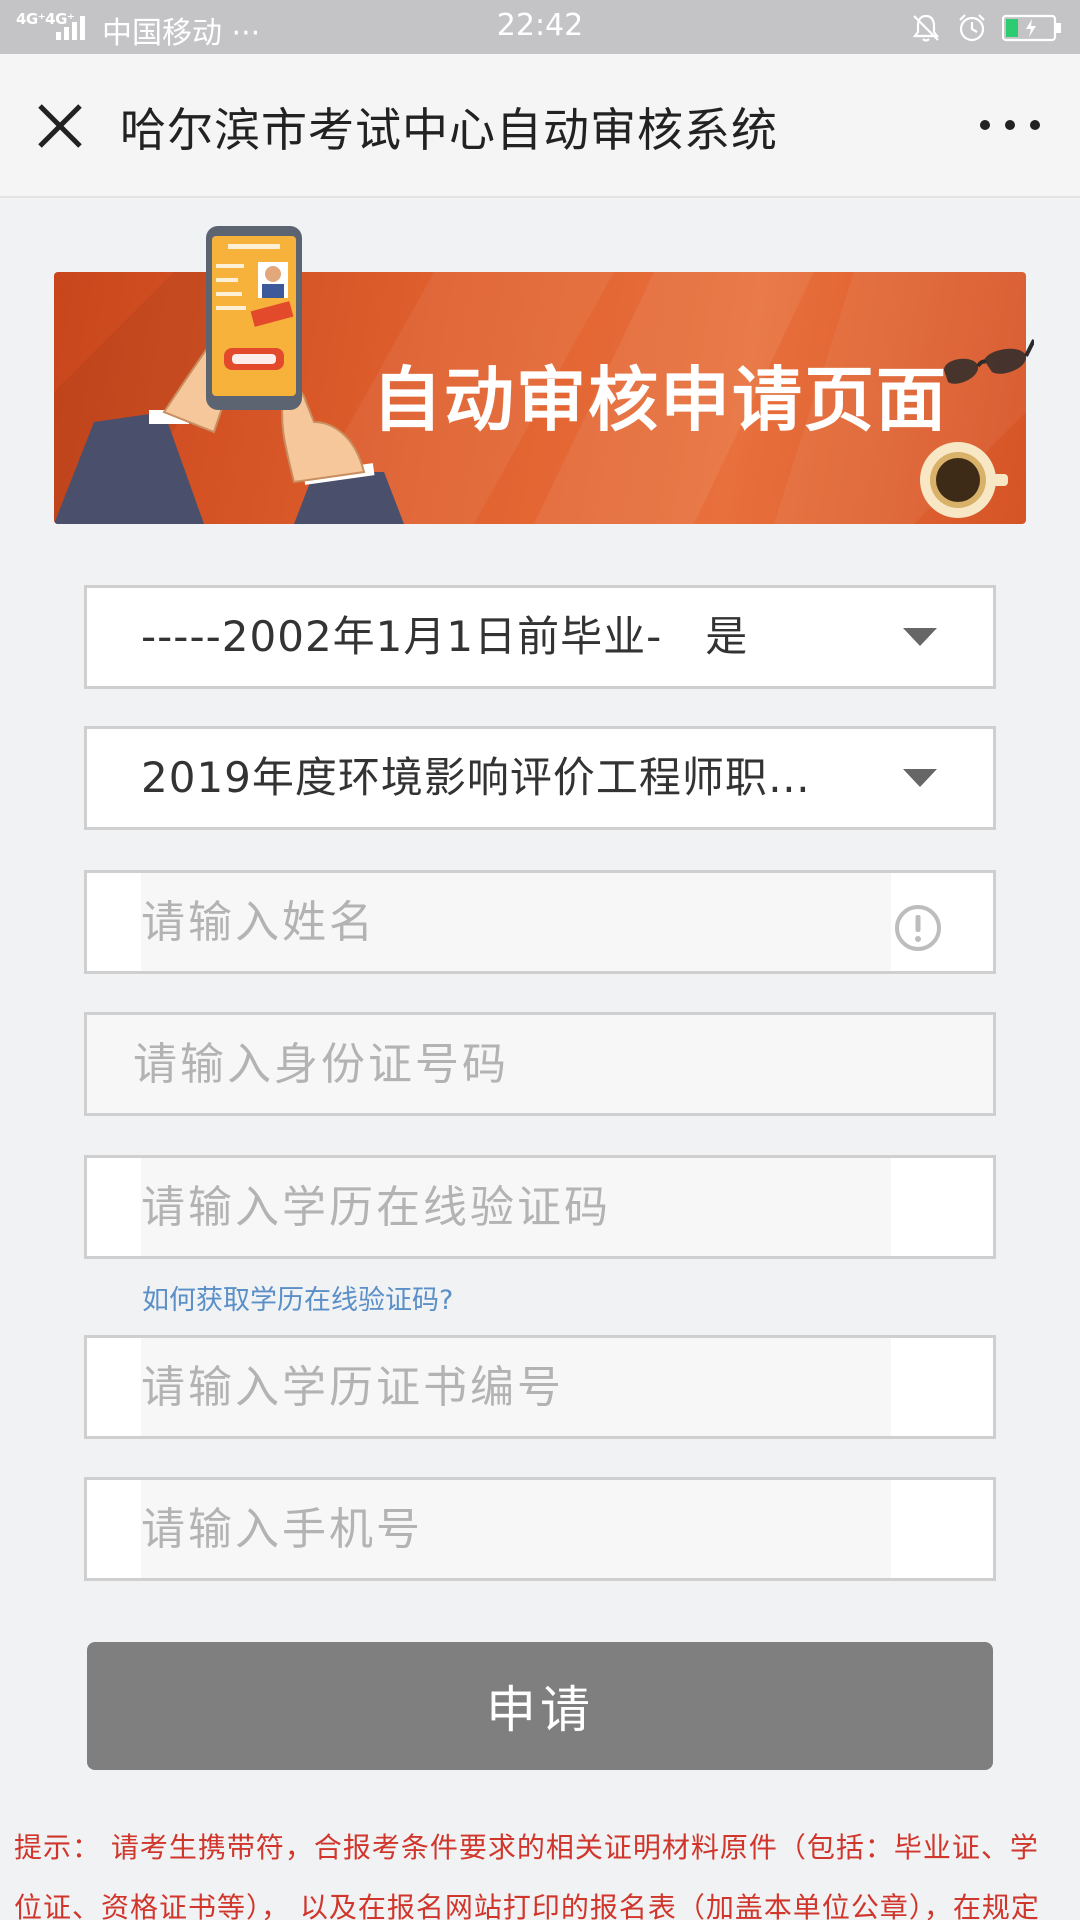 Image resolution: width=1080 pixels, height=1920 pixels. I want to click on graduation-select: -----2002年1月1日前毕业- 是, so click(540, 637).